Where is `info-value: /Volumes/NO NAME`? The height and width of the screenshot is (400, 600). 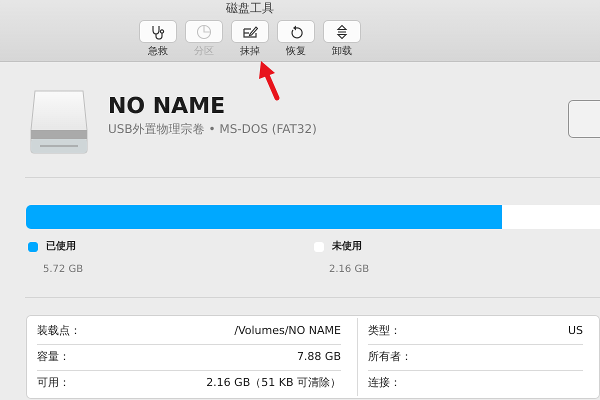
info-value: /Volumes/NO NAME is located at coordinates (287, 330).